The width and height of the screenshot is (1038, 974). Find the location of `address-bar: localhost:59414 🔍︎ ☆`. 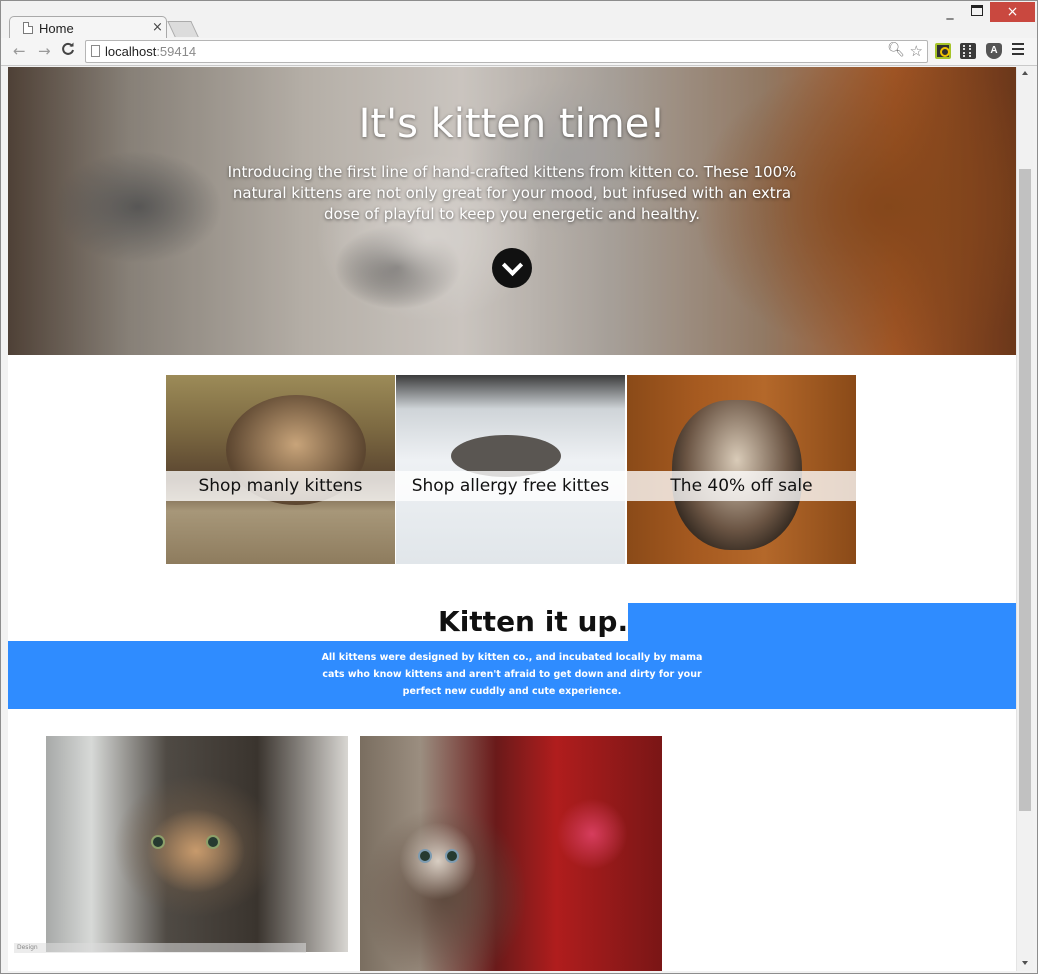

address-bar: localhost:59414 🔍︎ ☆ is located at coordinates (506, 51).